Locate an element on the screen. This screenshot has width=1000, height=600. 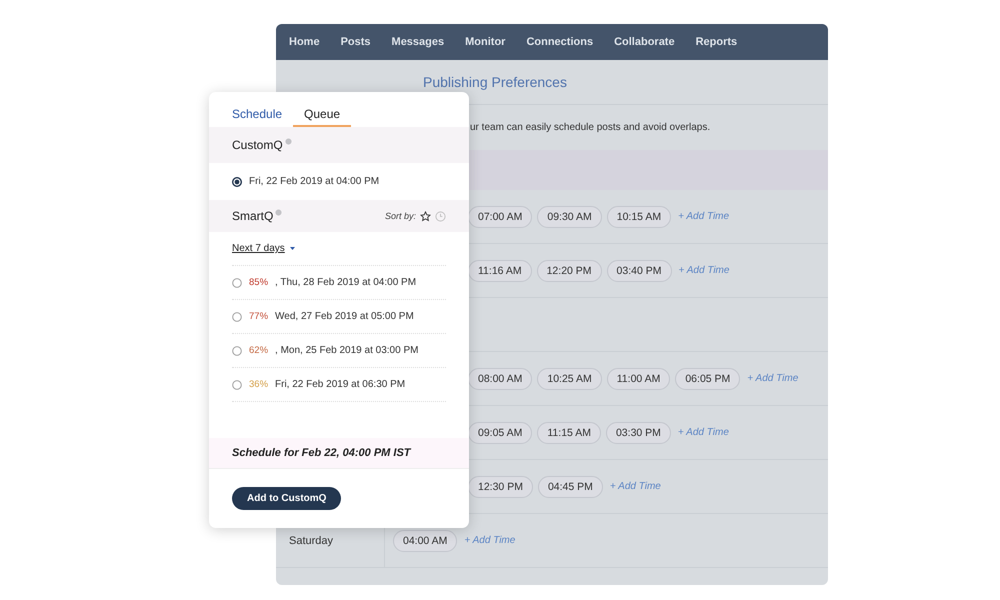
range-dropdown: Next 7 days is located at coordinates (258, 248).